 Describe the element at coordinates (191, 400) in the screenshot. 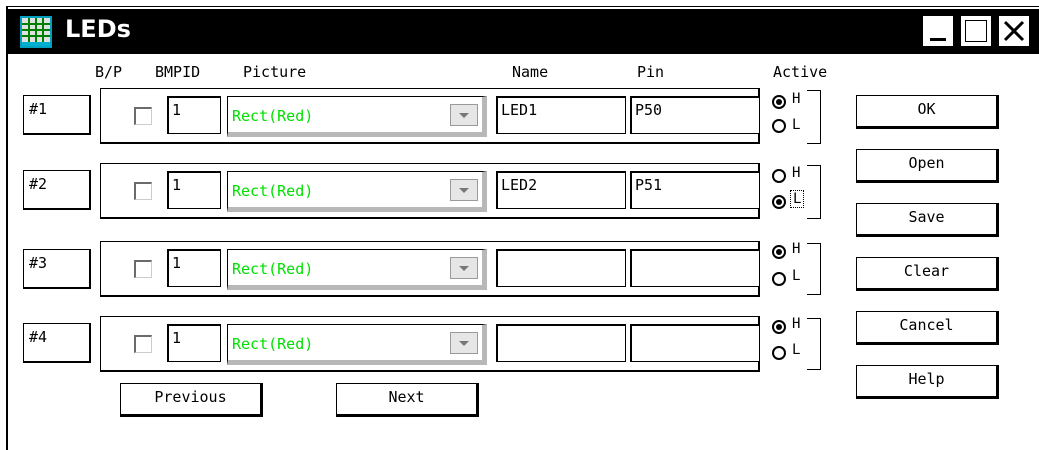

I see `previous-button: Previous` at that location.